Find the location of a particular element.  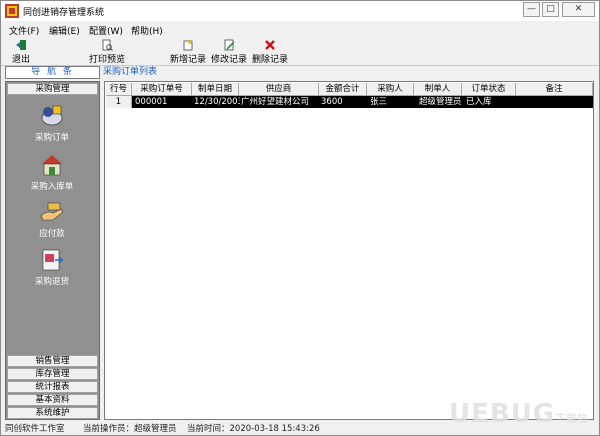

add-record-label: 新增记录 is located at coordinates (187, 60).